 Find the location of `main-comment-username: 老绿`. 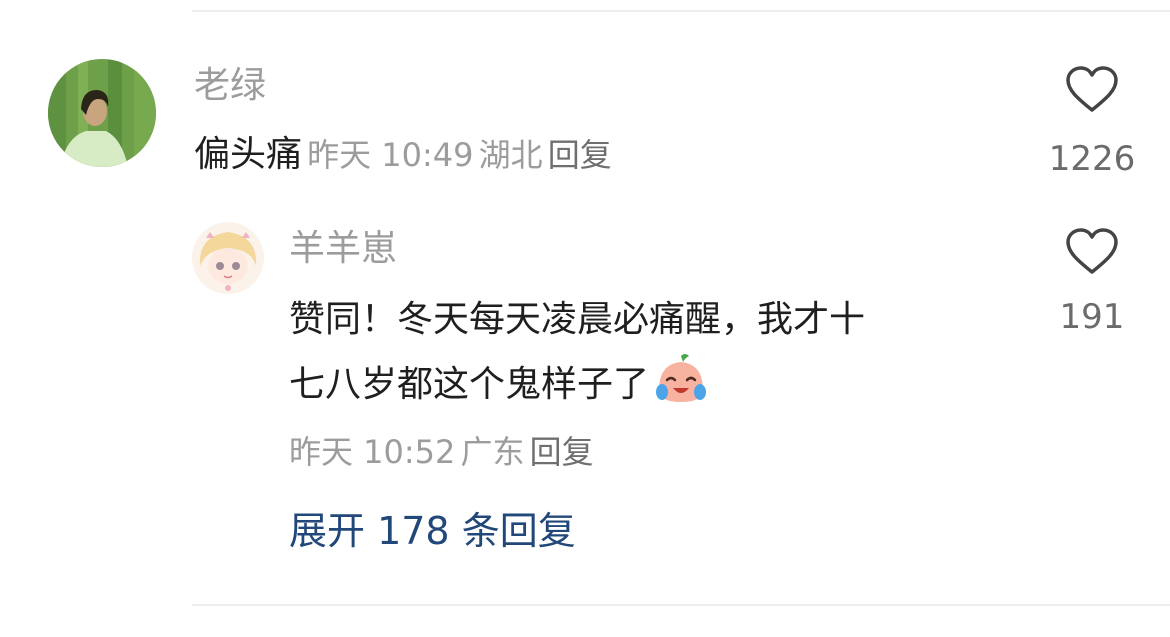

main-comment-username: 老绿 is located at coordinates (230, 86).